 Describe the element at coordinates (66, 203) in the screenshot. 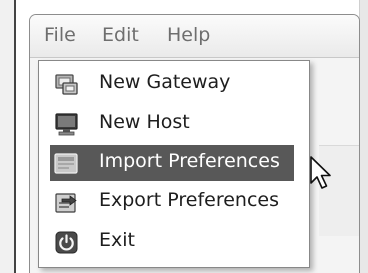

I see `export-icon` at that location.